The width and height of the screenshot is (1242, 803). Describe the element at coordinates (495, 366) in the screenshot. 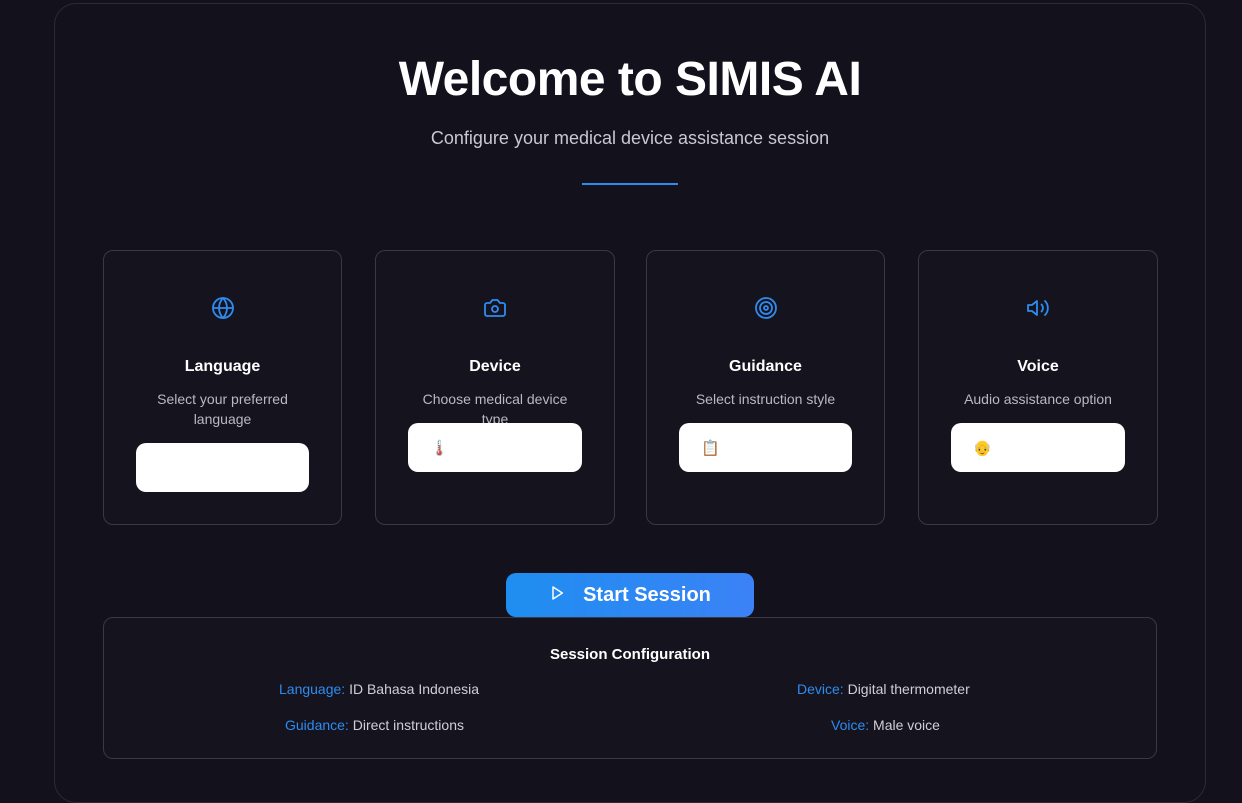

I see `device-card-title: Device` at that location.